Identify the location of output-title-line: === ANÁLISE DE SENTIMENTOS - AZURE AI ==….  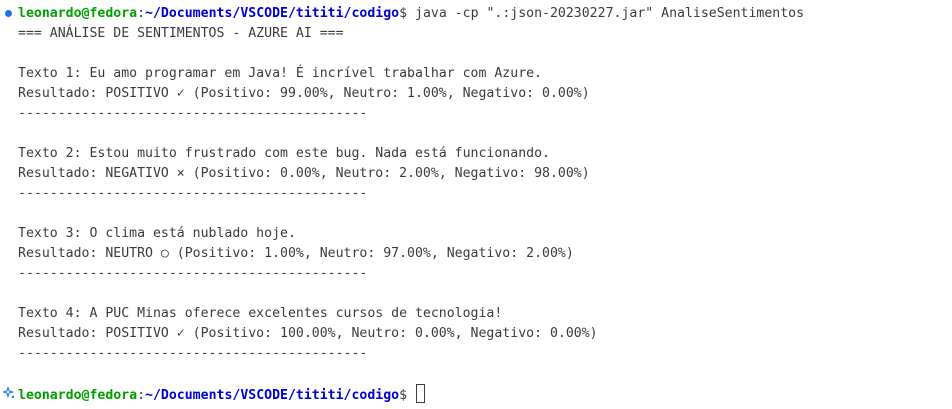
(181, 33).